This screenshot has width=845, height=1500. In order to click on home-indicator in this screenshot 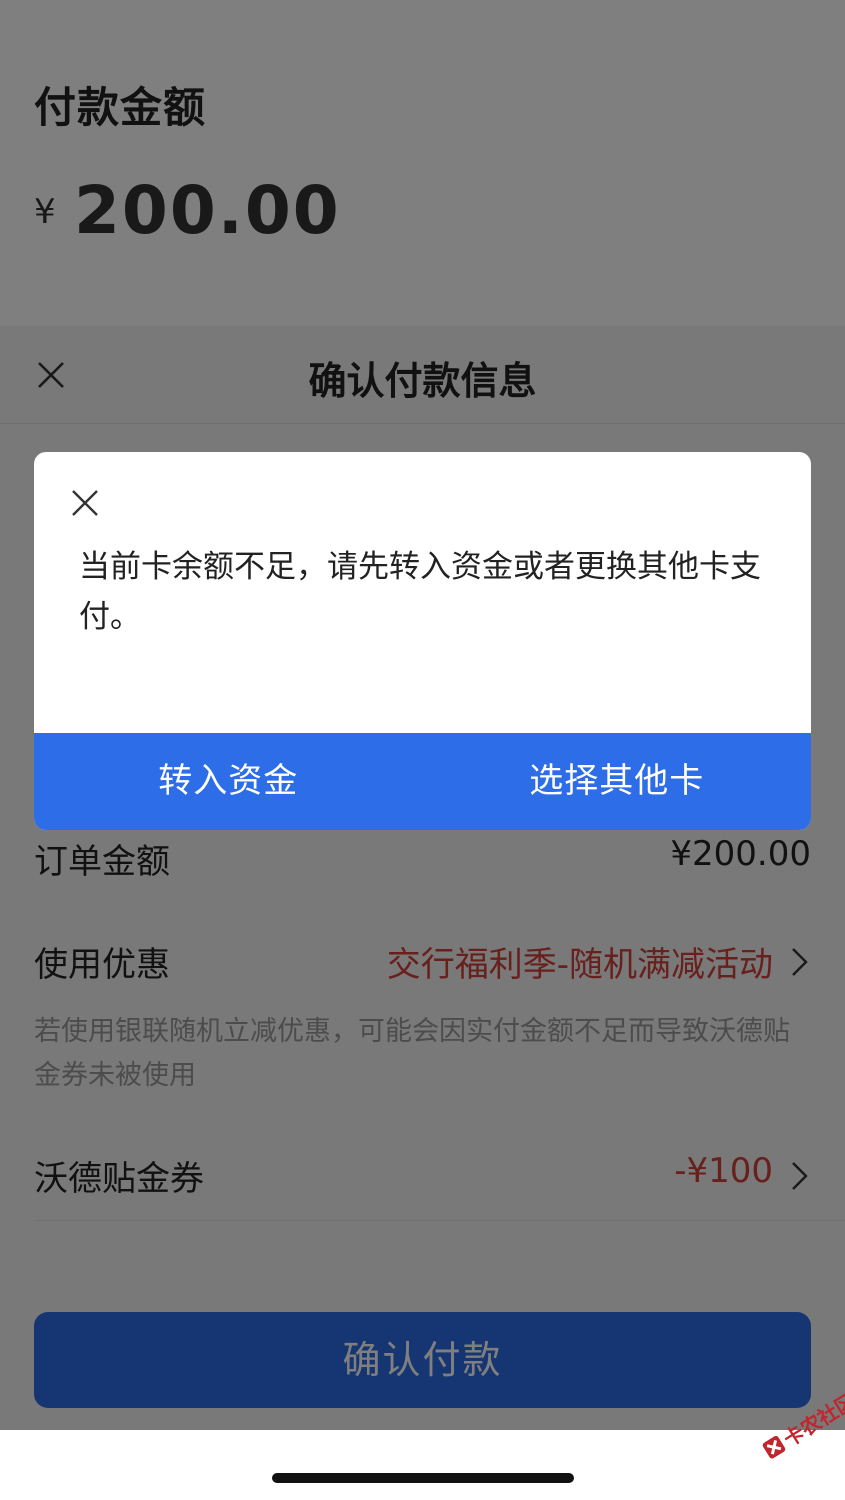, I will do `click(423, 1478)`.